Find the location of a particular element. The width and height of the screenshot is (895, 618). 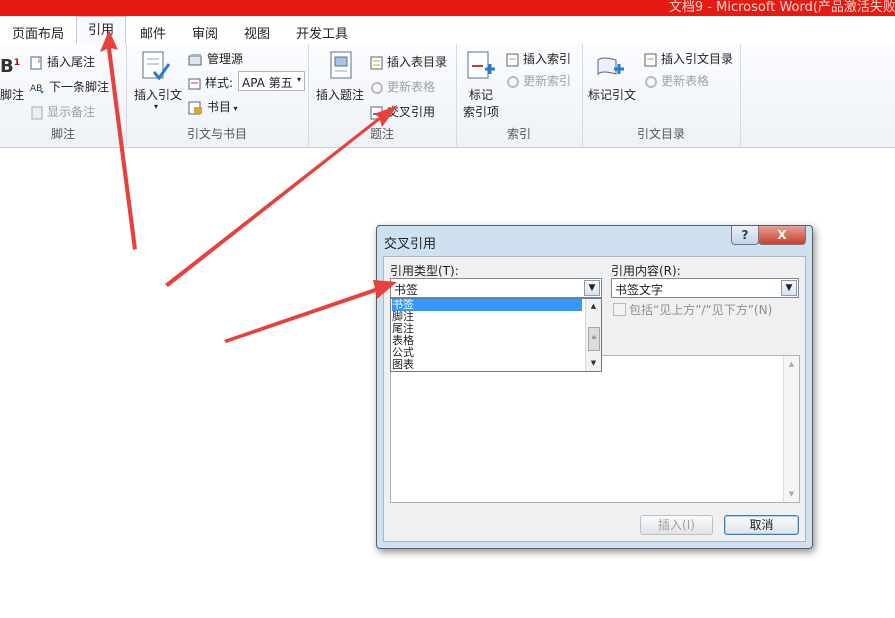

tab-mailings: 邮件 is located at coordinates (153, 32).